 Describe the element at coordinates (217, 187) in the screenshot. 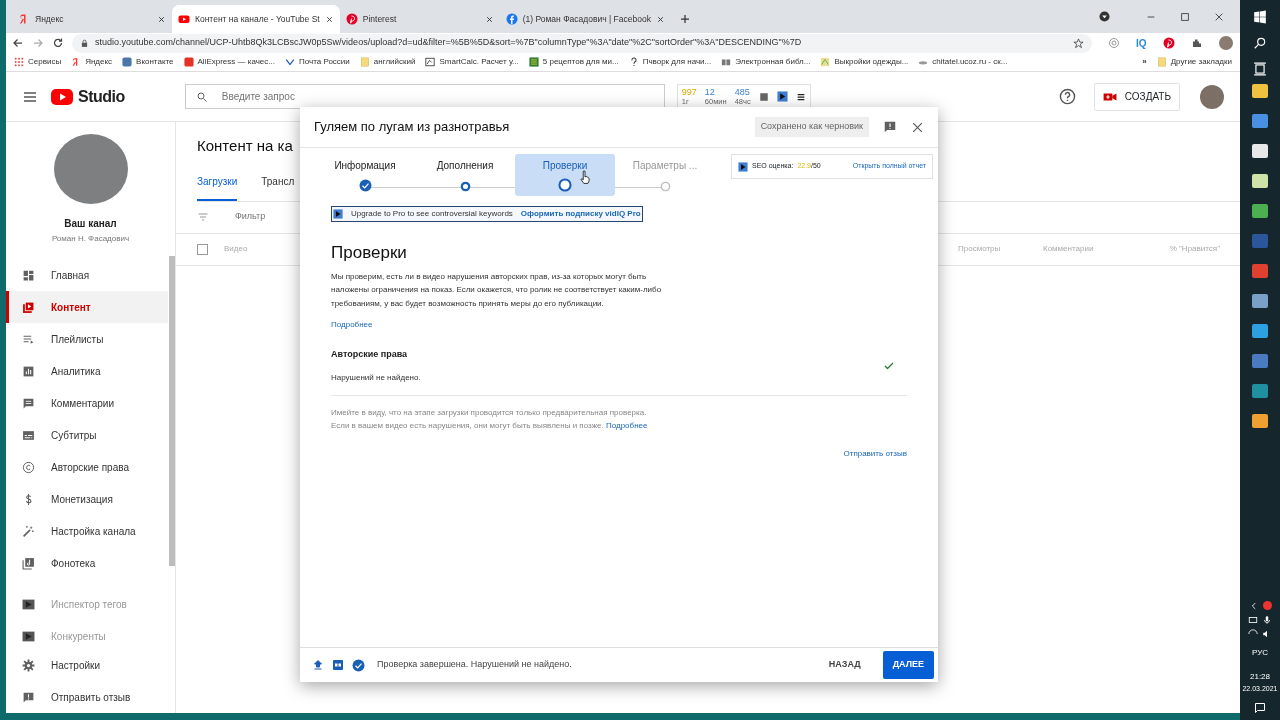

I see `content-tab: Загрузки` at that location.